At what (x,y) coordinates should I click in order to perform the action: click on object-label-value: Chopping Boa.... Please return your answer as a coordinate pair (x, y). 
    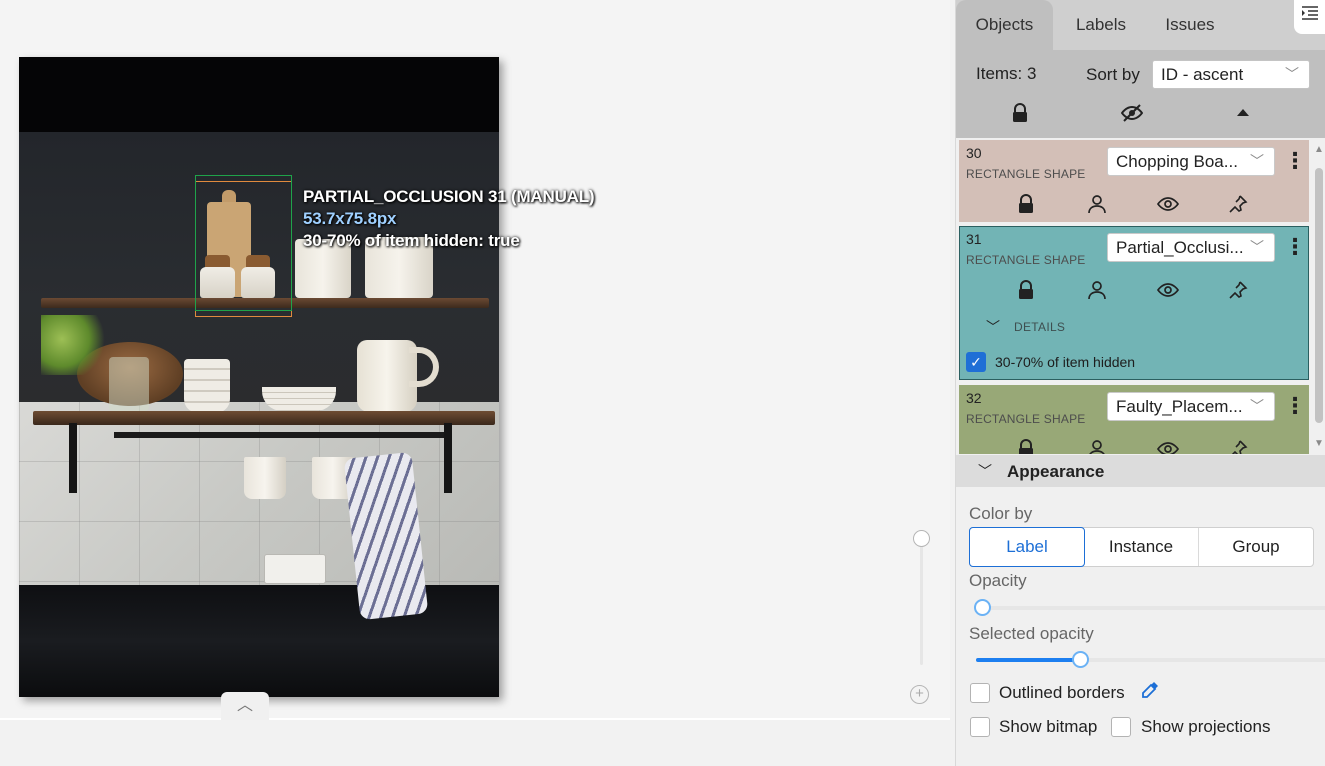
    Looking at the image, I should click on (1177, 161).